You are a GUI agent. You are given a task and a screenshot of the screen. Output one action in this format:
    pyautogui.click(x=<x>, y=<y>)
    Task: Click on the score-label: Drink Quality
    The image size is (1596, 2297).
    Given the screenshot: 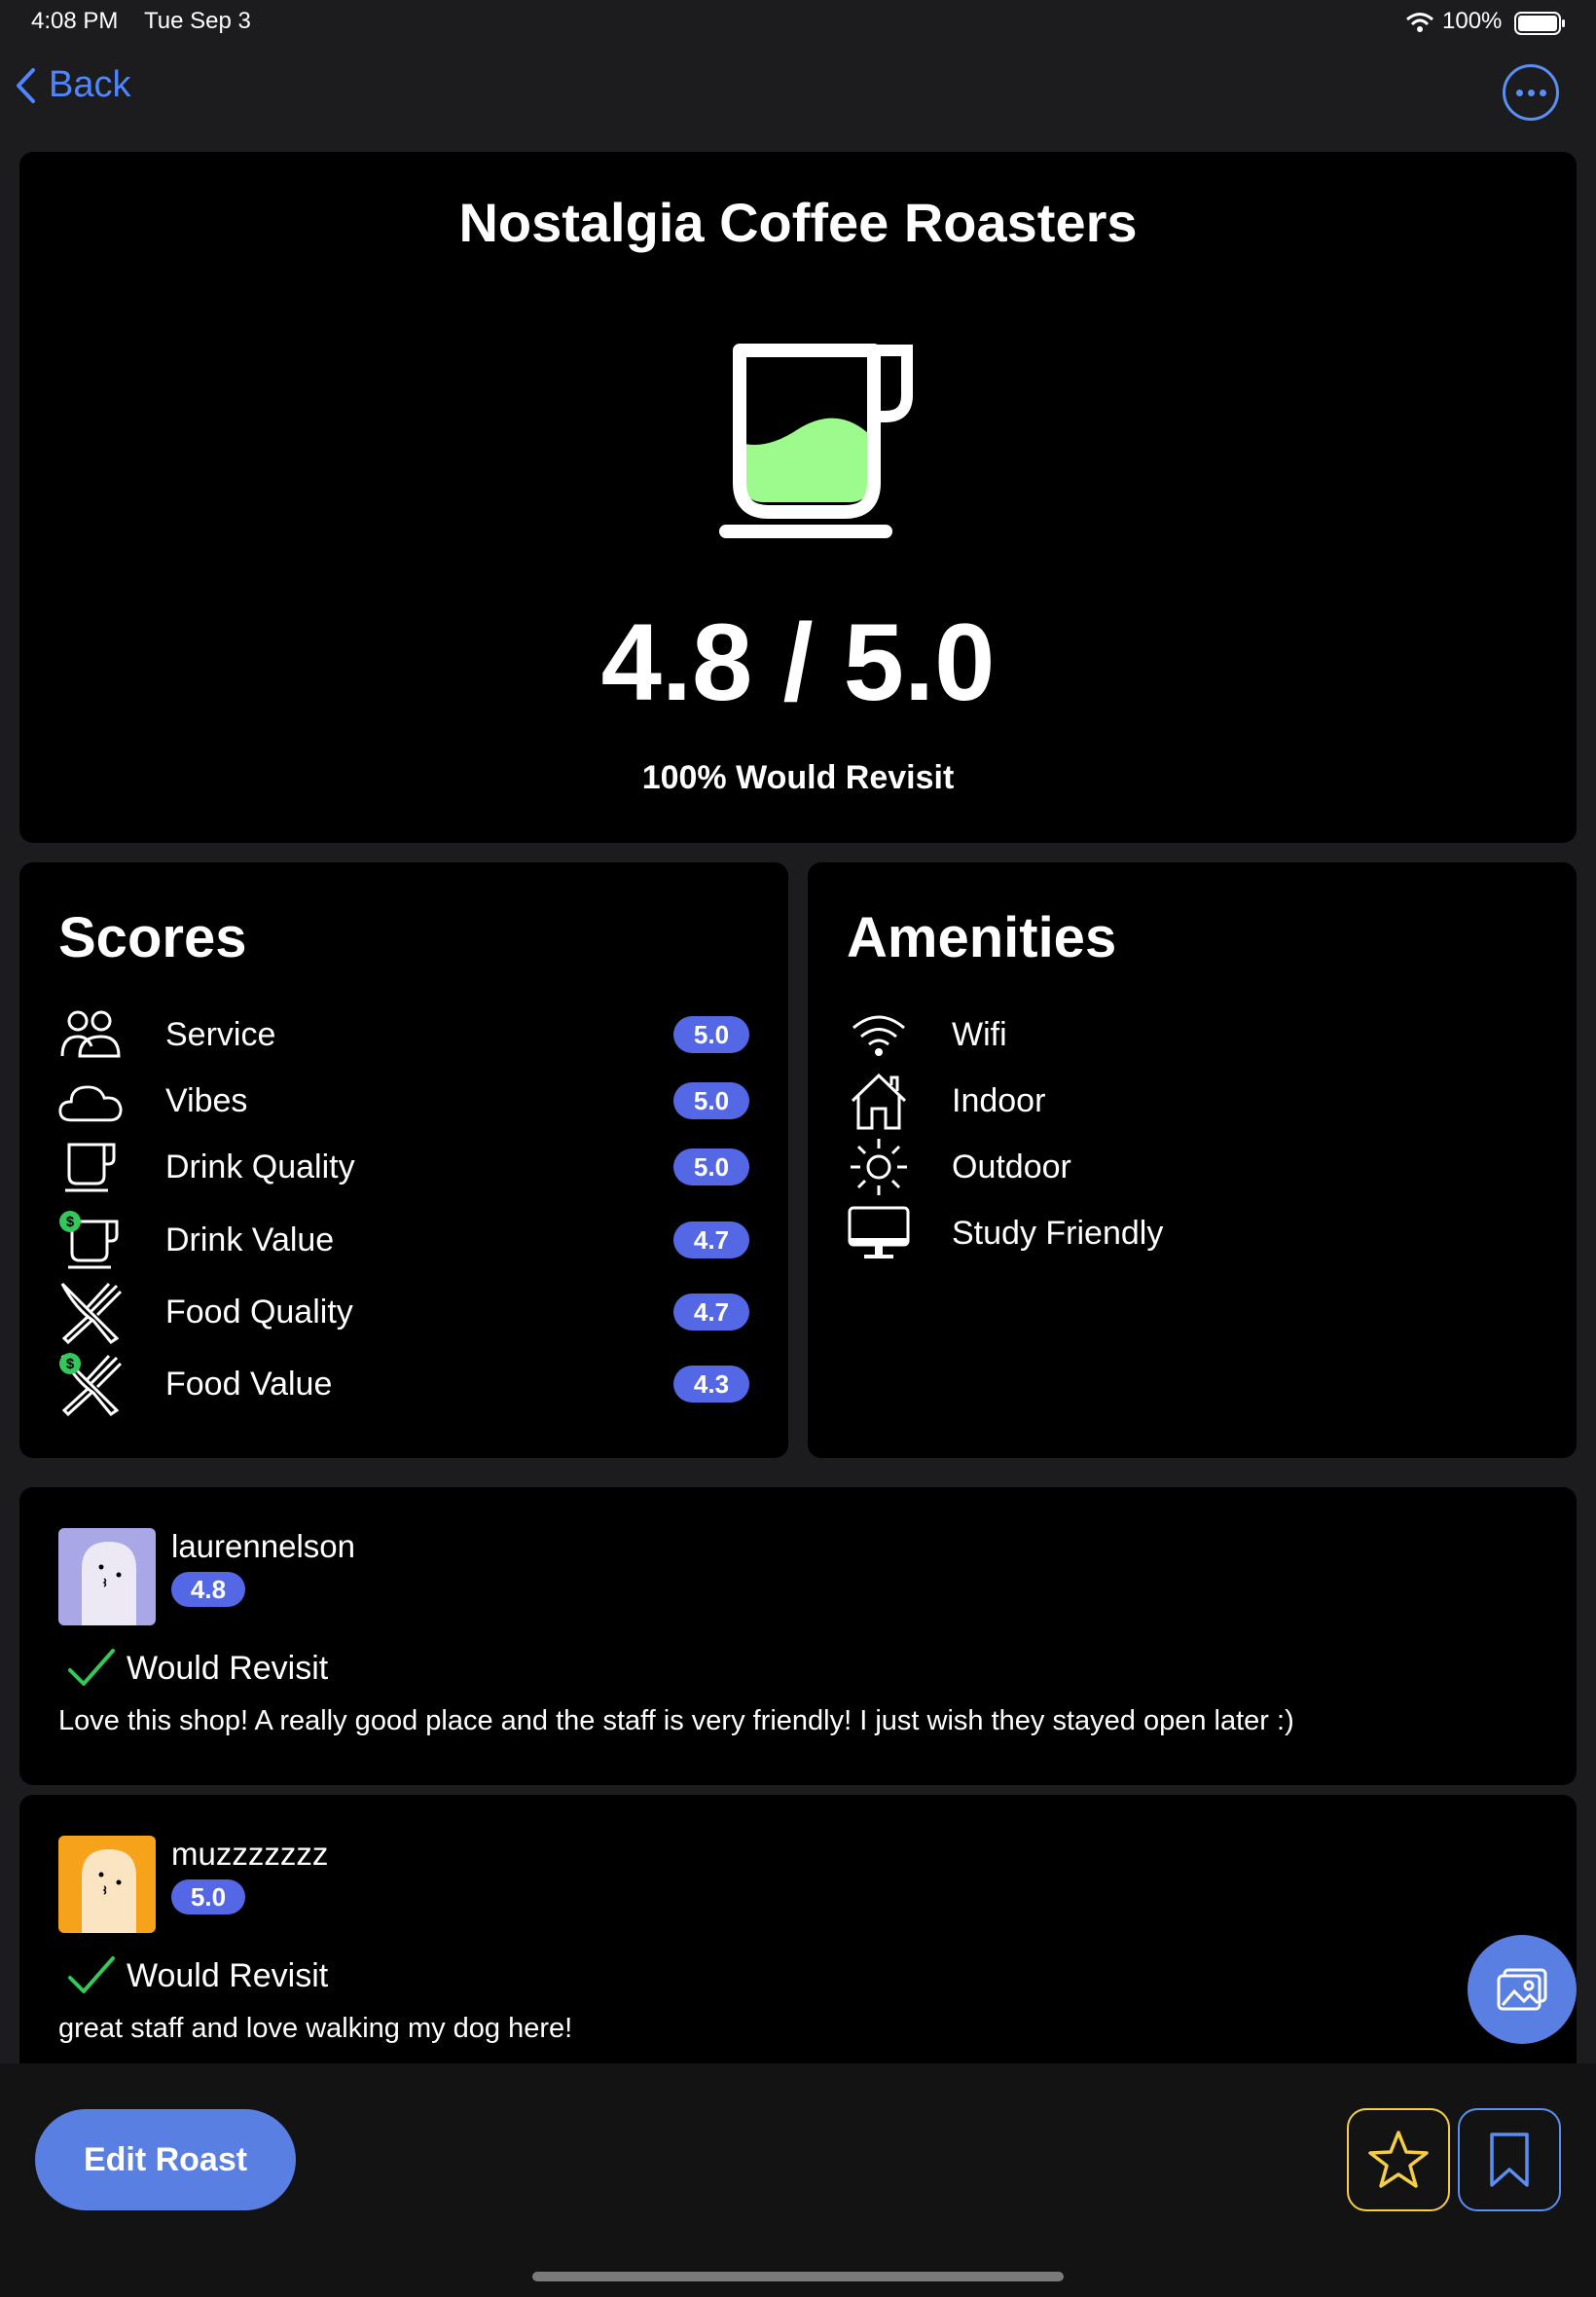 What is the action you would take?
    pyautogui.click(x=260, y=1166)
    